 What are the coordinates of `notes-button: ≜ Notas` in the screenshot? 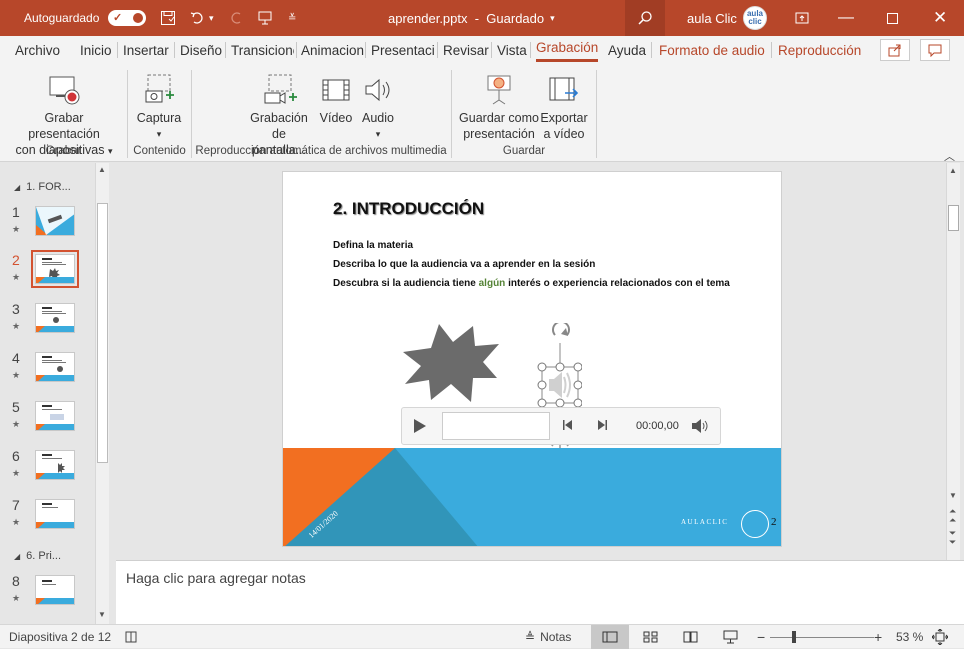 It's located at (548, 637).